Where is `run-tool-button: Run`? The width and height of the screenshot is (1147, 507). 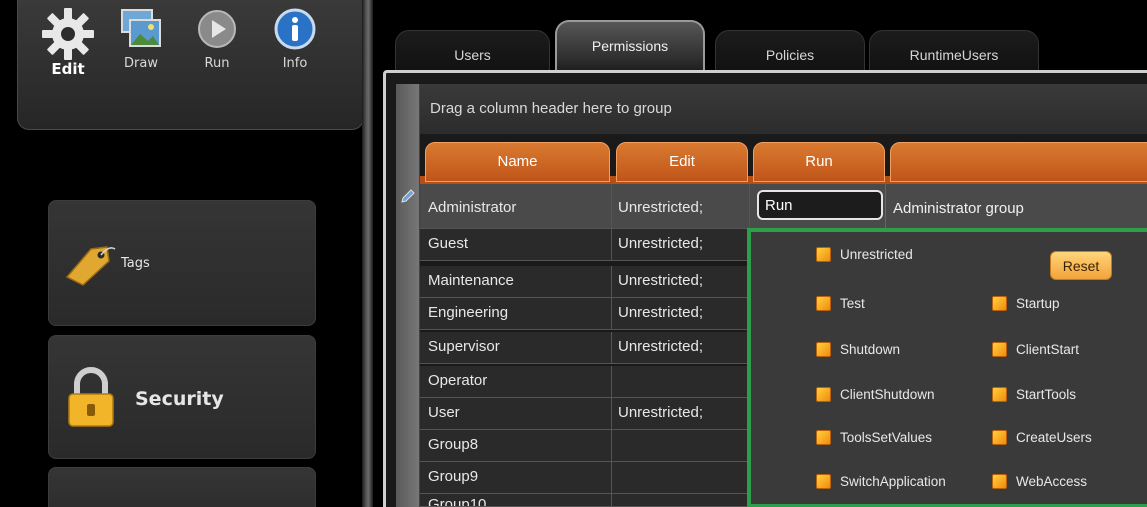
run-tool-button: Run is located at coordinates (217, 38).